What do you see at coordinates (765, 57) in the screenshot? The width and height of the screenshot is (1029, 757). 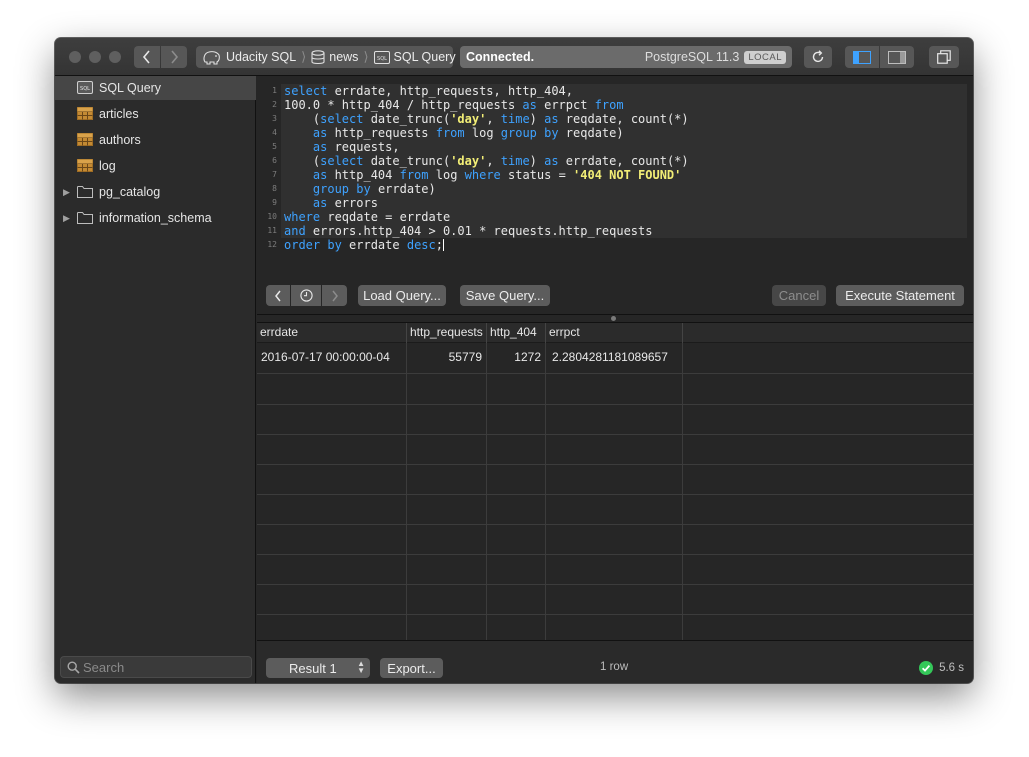 I see `local-badge: LOCAL` at bounding box center [765, 57].